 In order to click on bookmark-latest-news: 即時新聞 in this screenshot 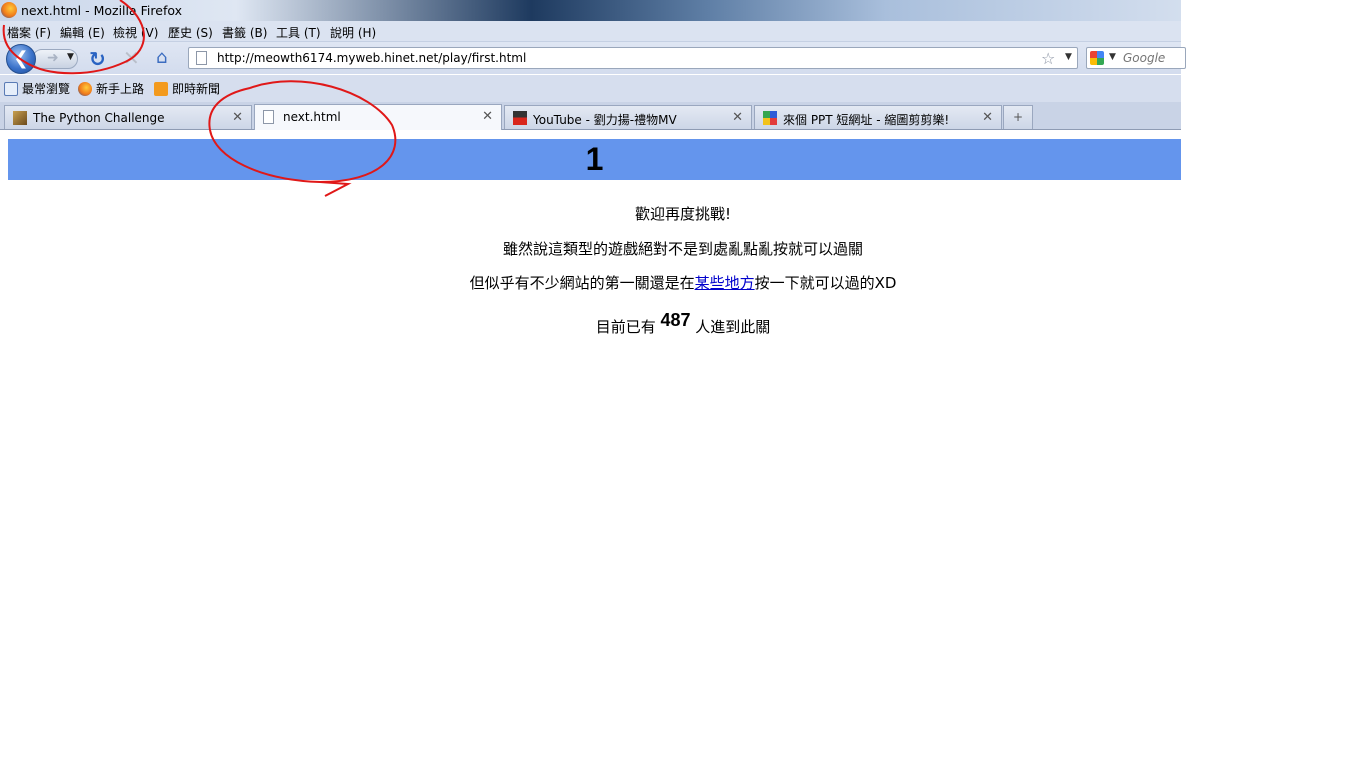, I will do `click(187, 88)`.